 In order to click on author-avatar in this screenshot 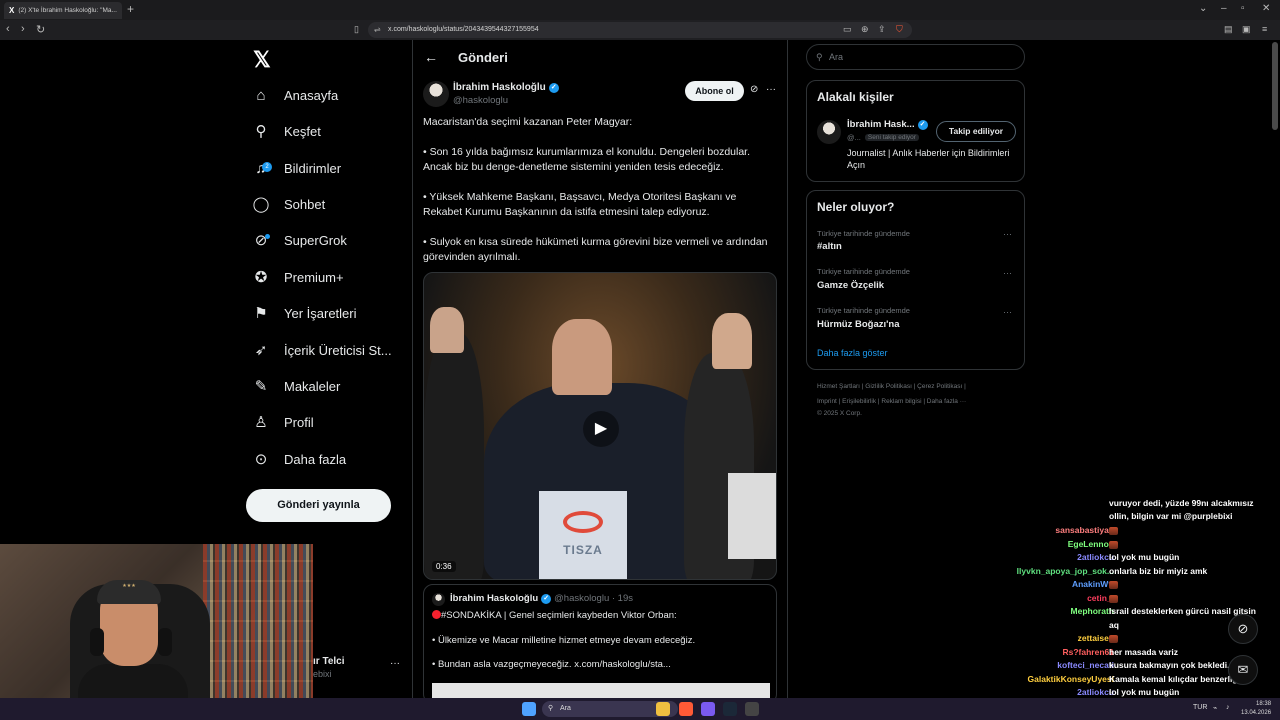, I will do `click(436, 94)`.